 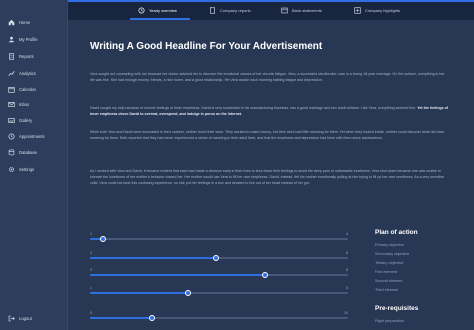 What do you see at coordinates (11, 152) in the screenshot?
I see `database-icon` at bounding box center [11, 152].